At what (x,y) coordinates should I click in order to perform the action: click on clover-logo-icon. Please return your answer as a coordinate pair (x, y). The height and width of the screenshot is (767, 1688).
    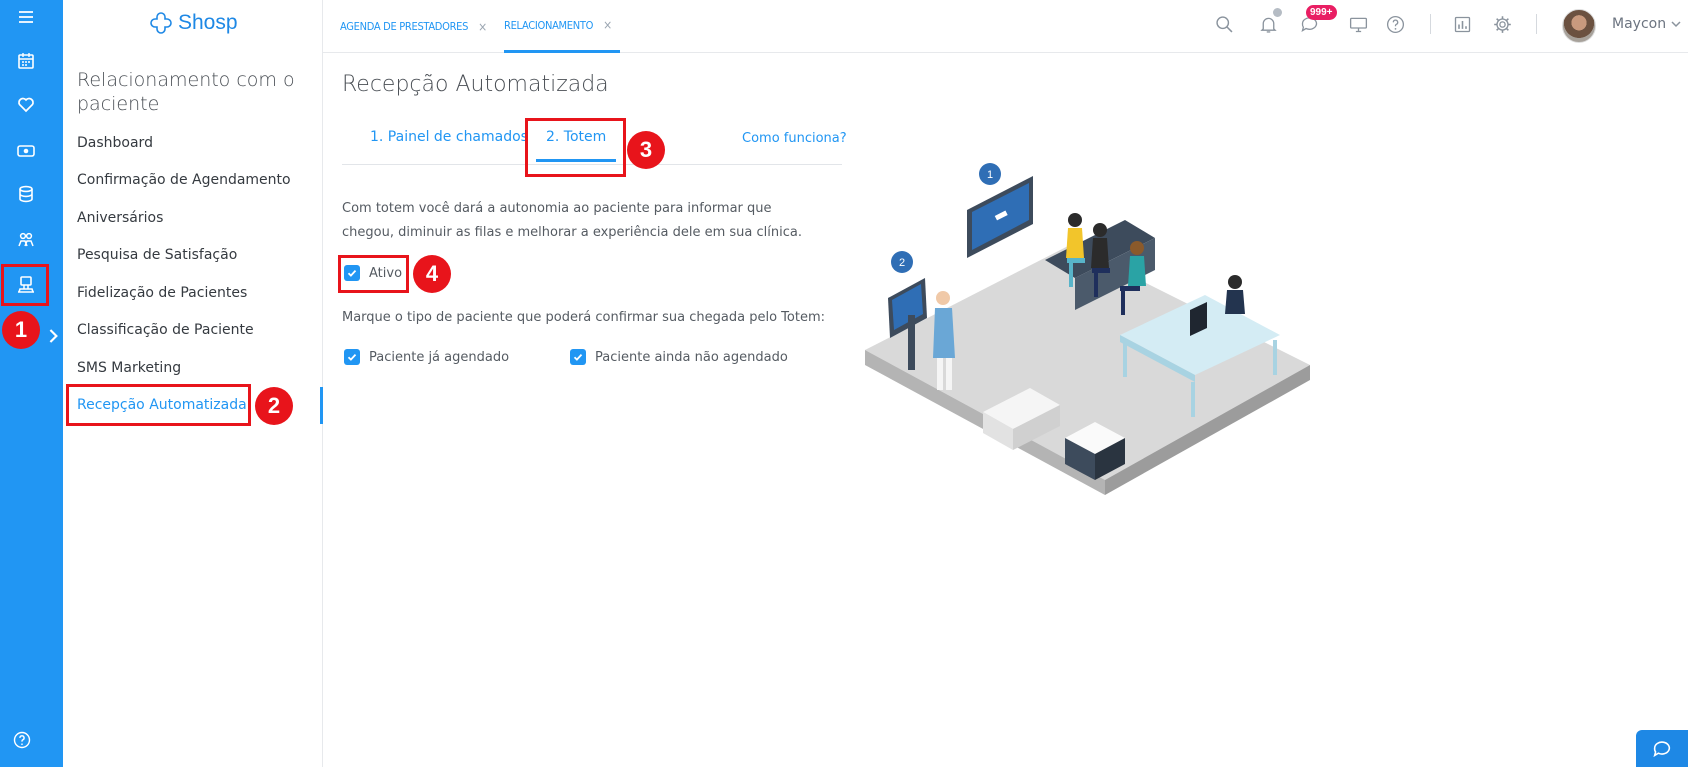
    Looking at the image, I should click on (161, 23).